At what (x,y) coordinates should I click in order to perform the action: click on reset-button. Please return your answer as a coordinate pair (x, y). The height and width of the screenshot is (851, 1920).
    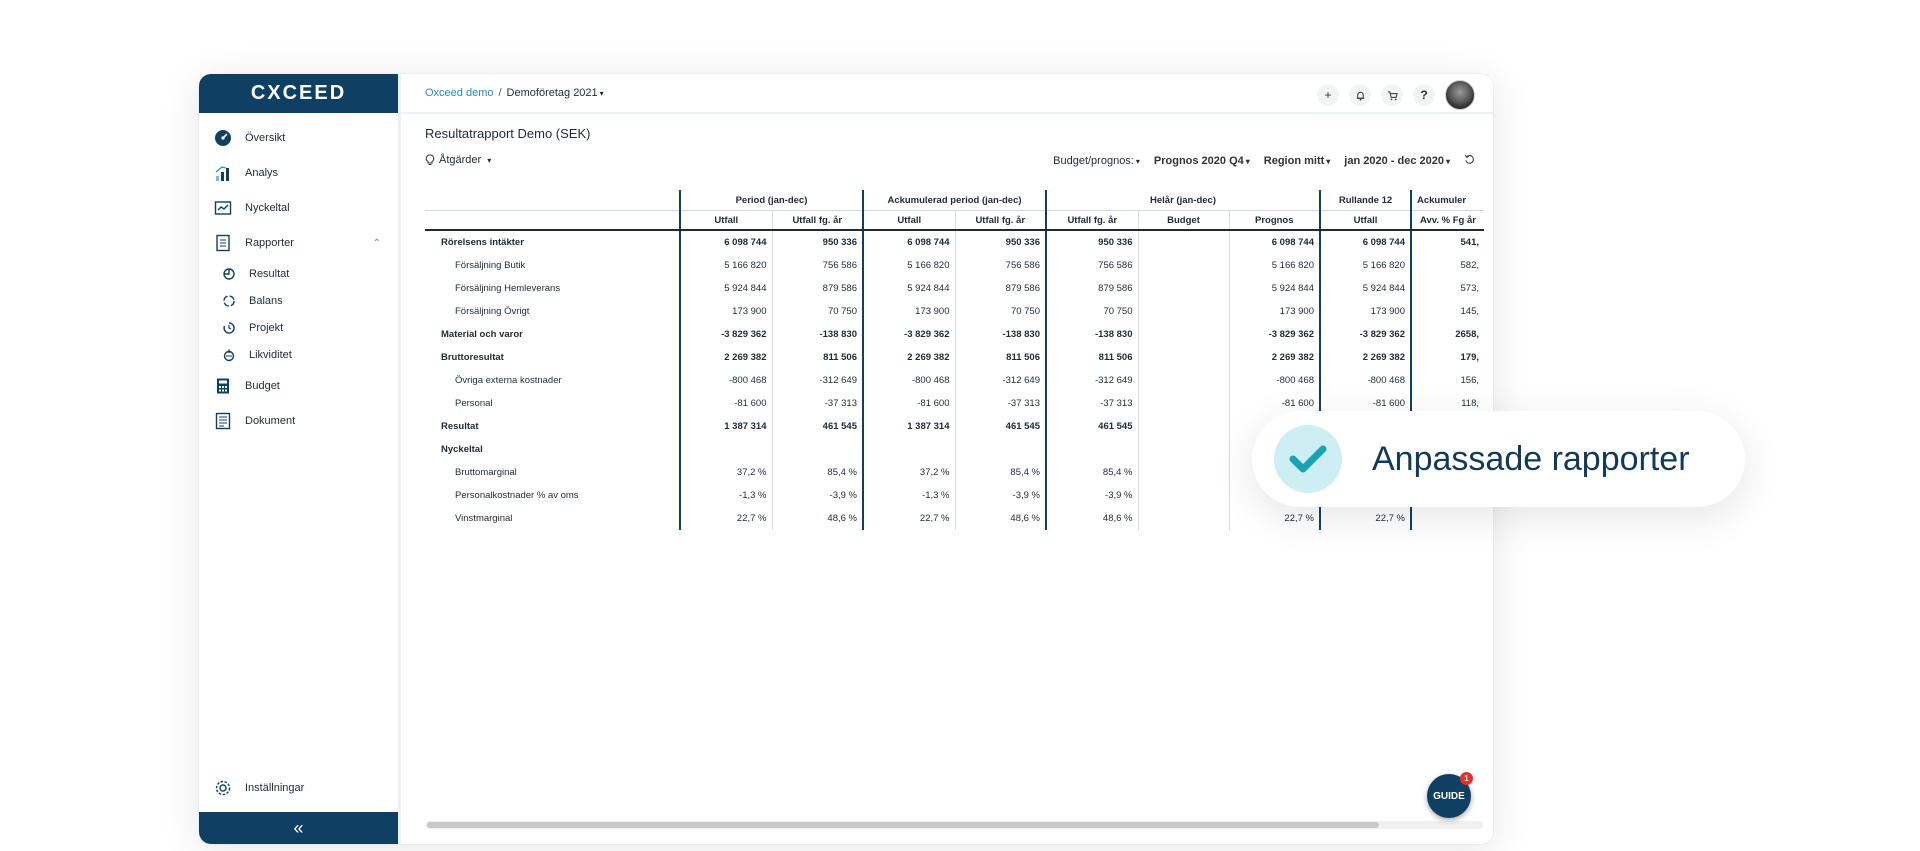
    Looking at the image, I should click on (1469, 161).